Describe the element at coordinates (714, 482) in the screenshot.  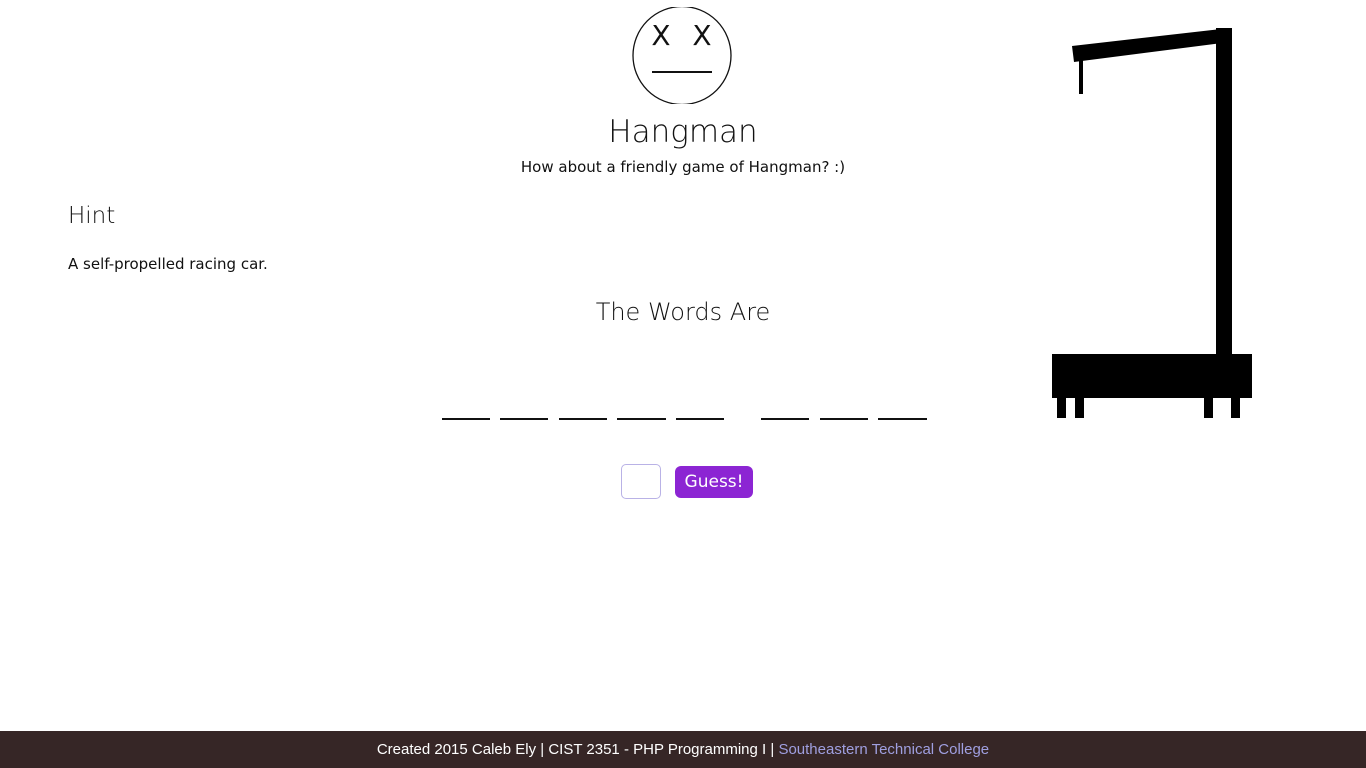
I see `guess-button: Guess!` at that location.